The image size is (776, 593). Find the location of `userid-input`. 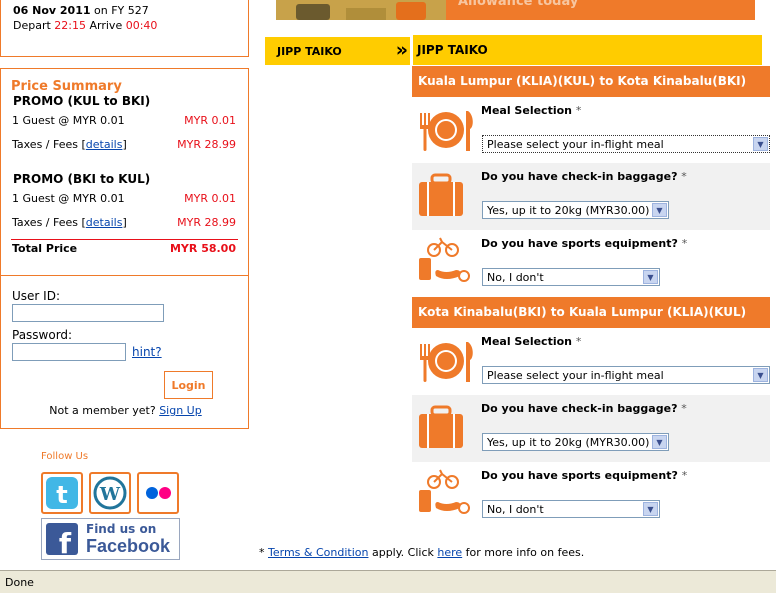

userid-input is located at coordinates (88, 313).